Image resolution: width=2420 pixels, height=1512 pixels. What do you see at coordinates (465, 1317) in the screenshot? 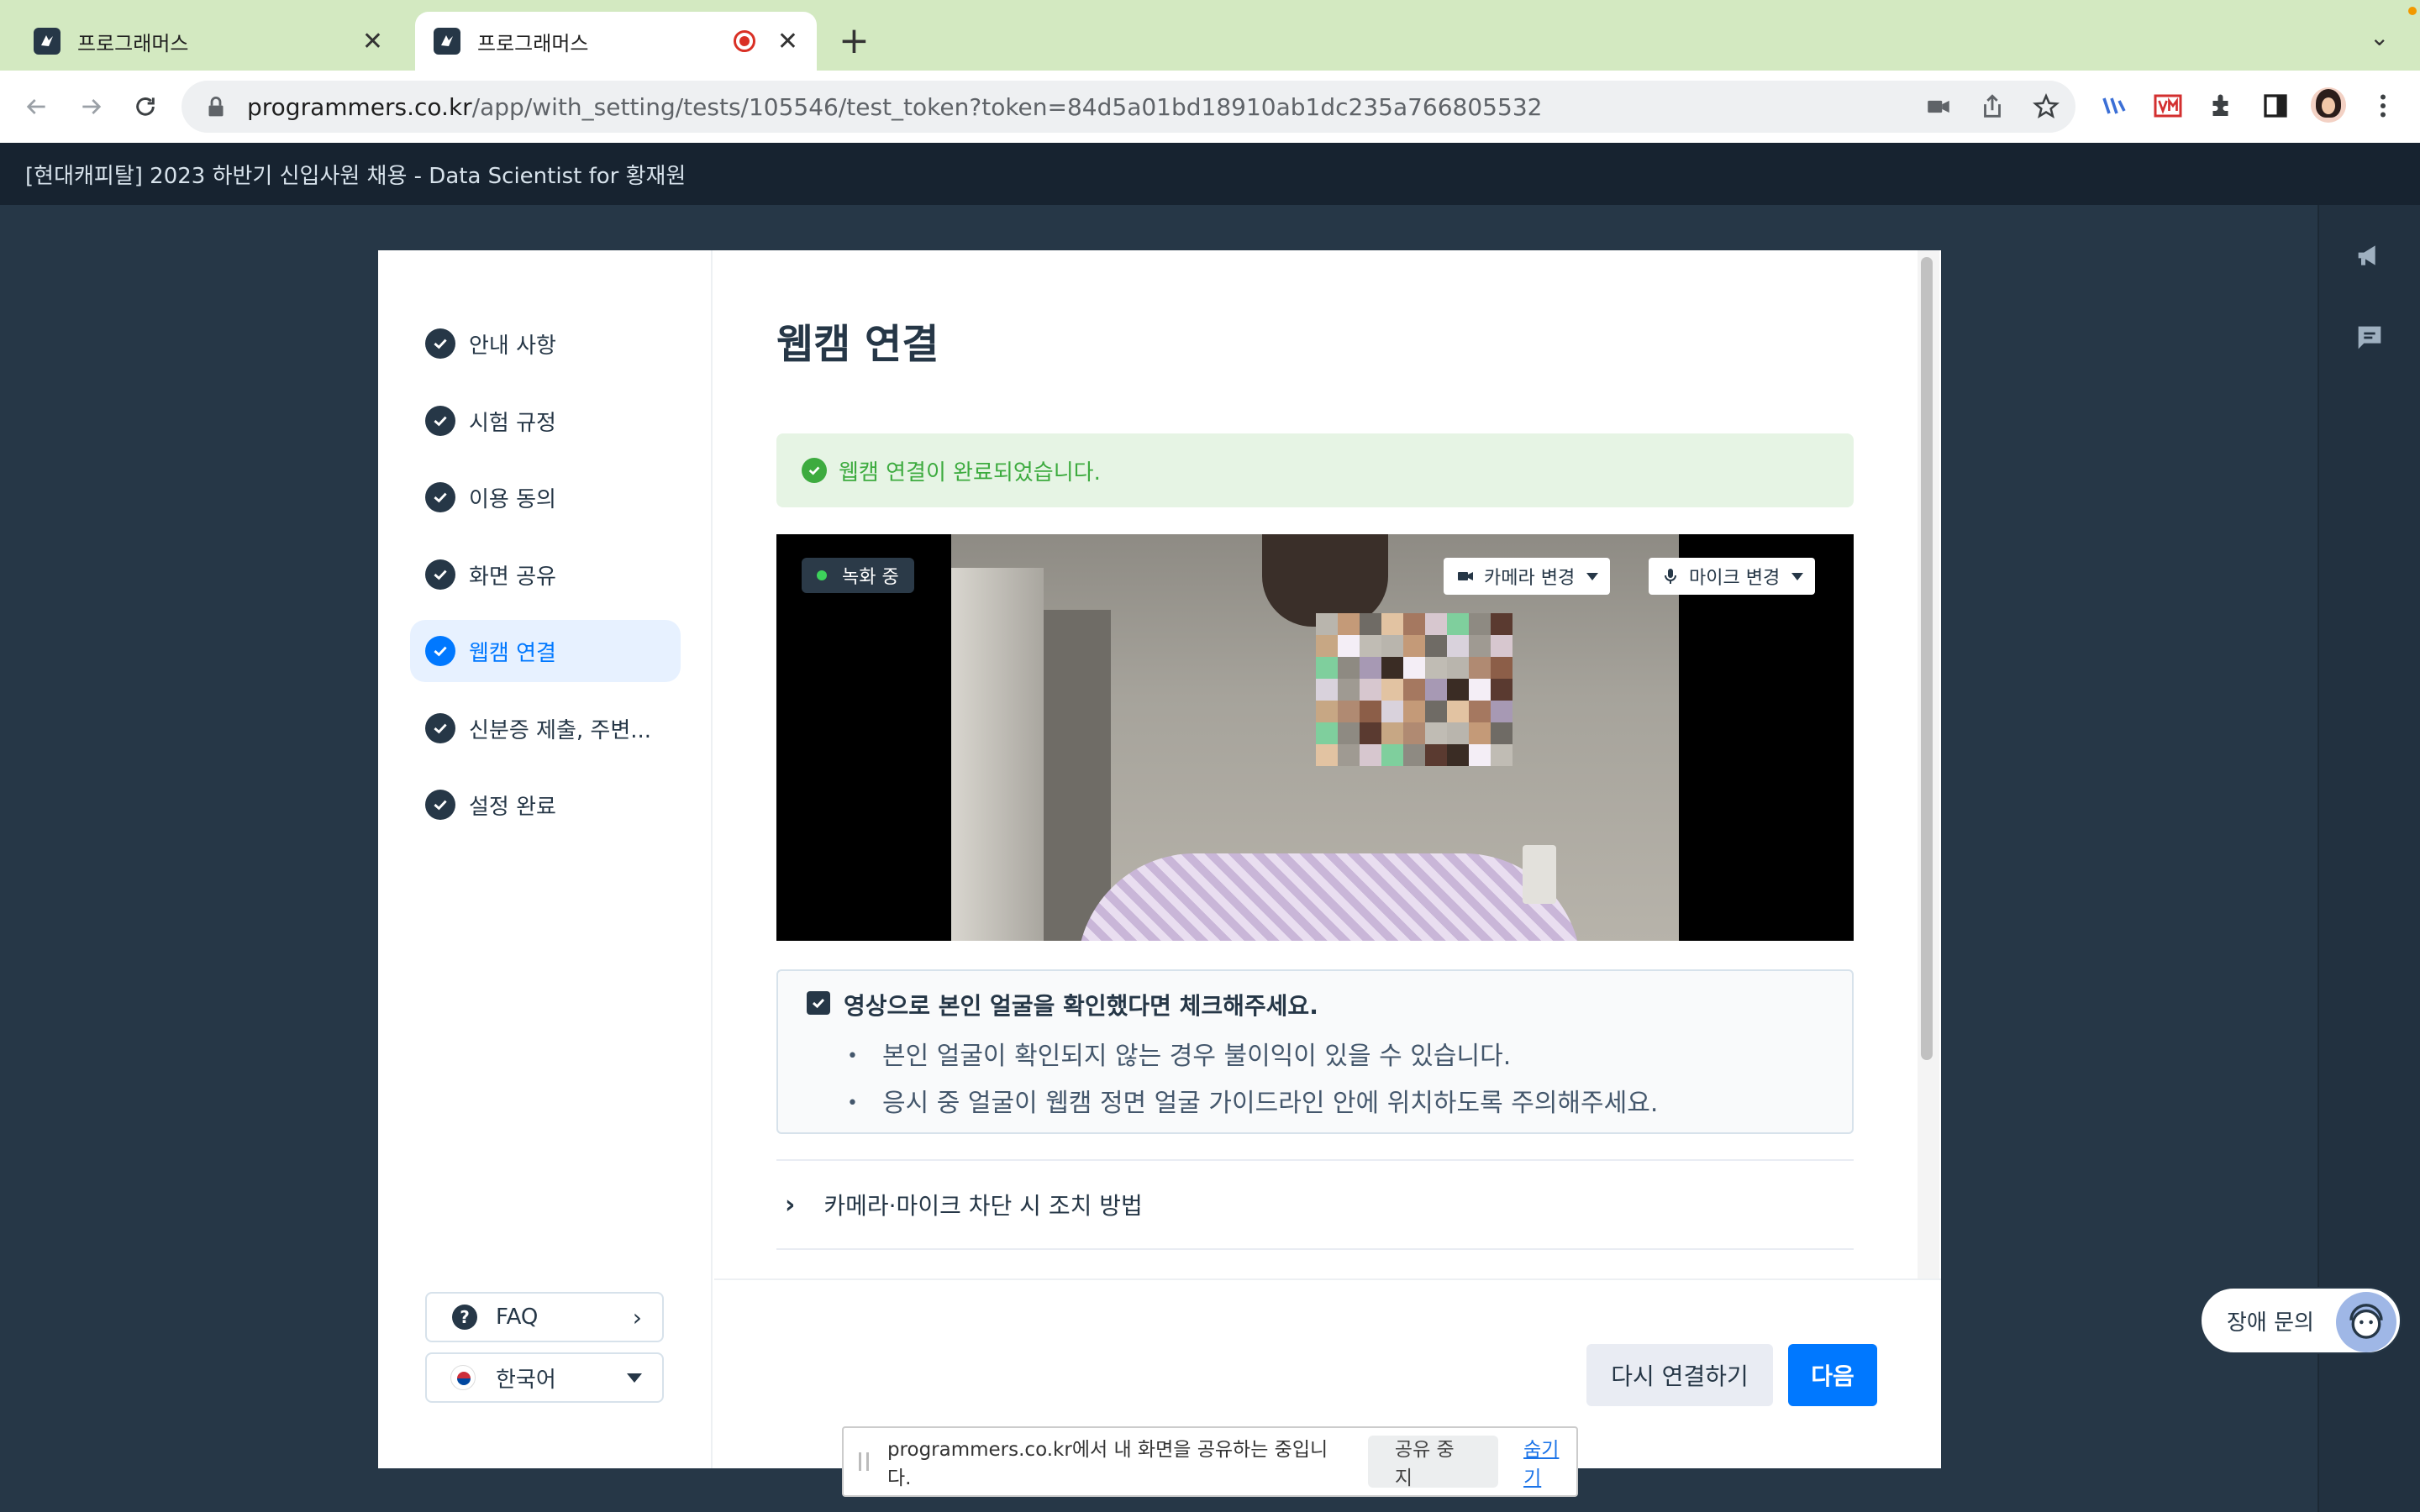
I see `question-circle-icon: ?` at bounding box center [465, 1317].